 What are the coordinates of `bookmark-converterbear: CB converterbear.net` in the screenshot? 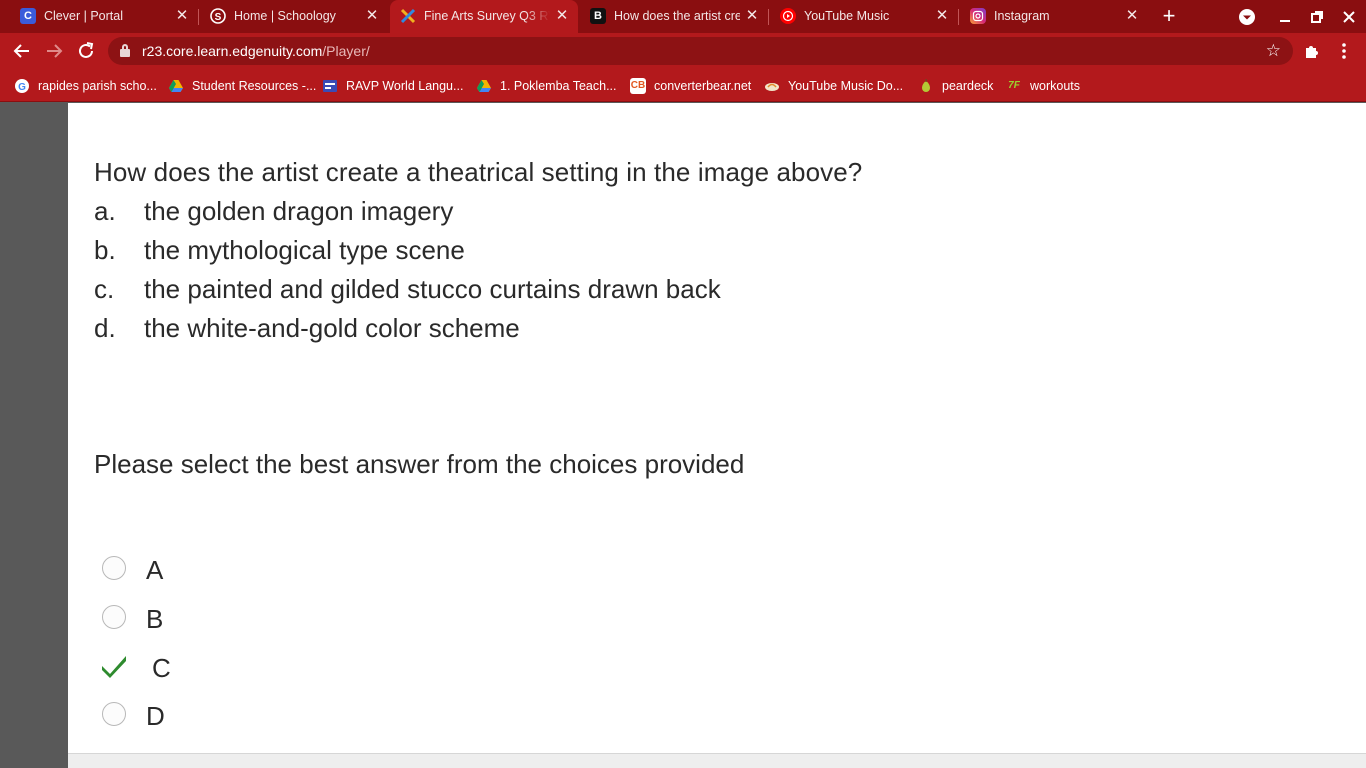 It's located at (690, 85).